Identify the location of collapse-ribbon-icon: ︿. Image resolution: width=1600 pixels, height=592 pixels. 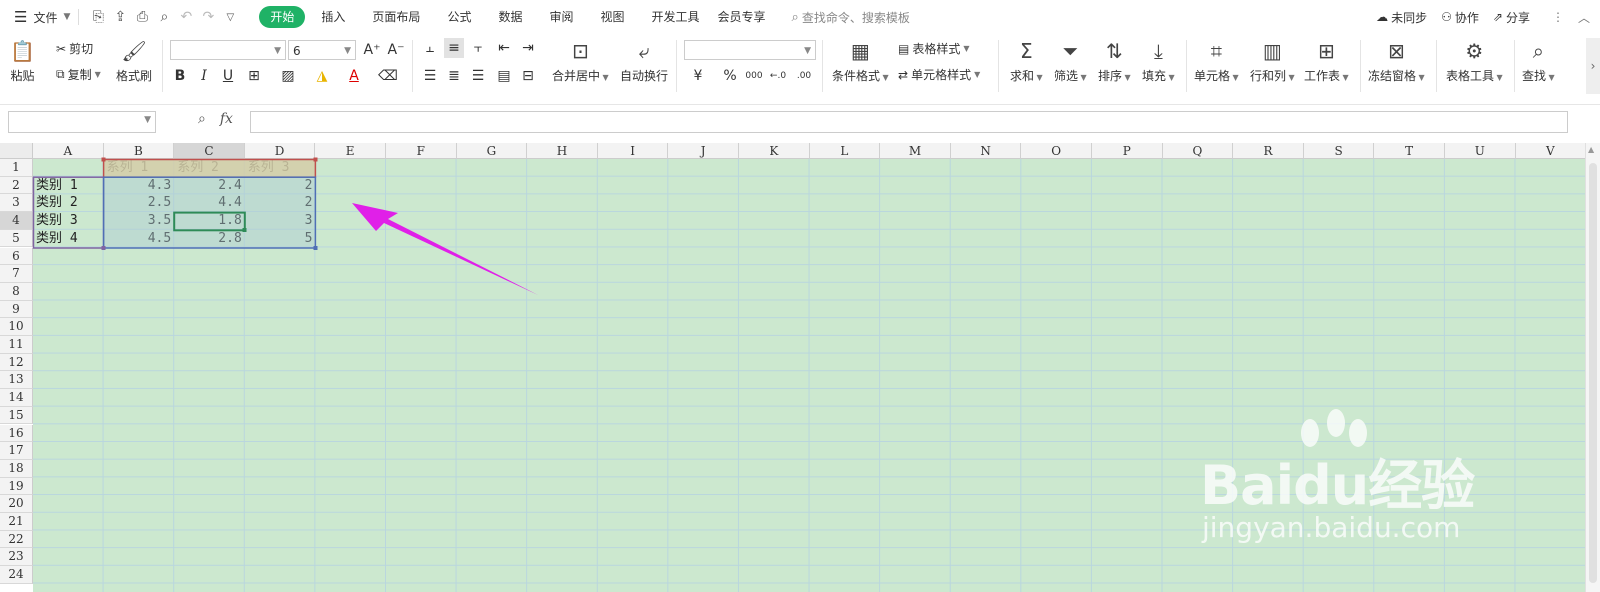
(1584, 17).